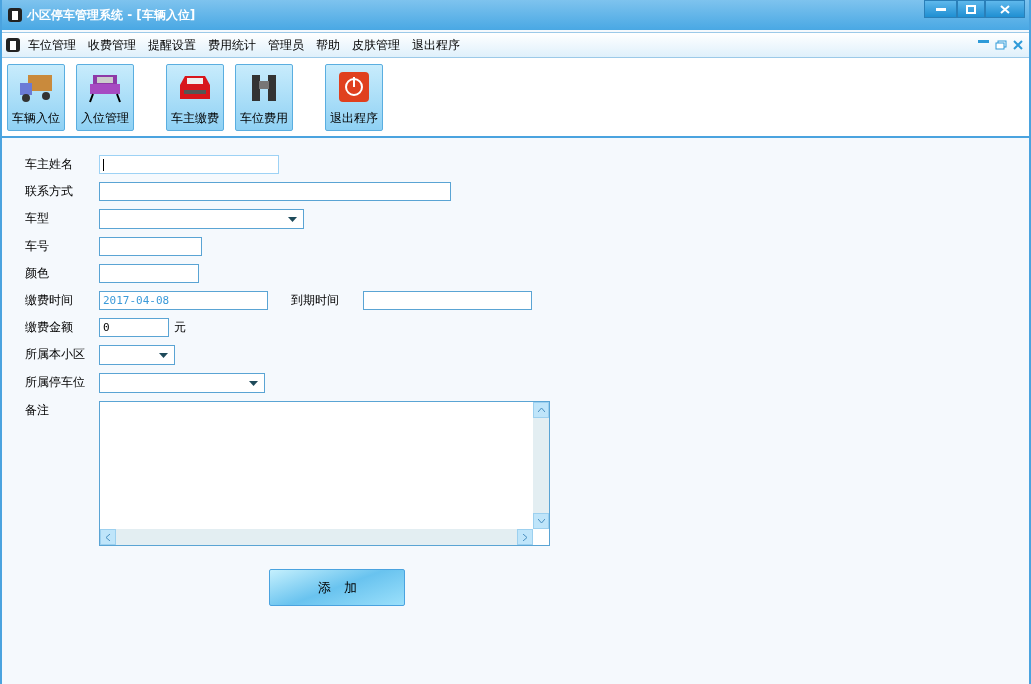 The width and height of the screenshot is (1031, 684). I want to click on field-label: 所属停车位, so click(55, 382).